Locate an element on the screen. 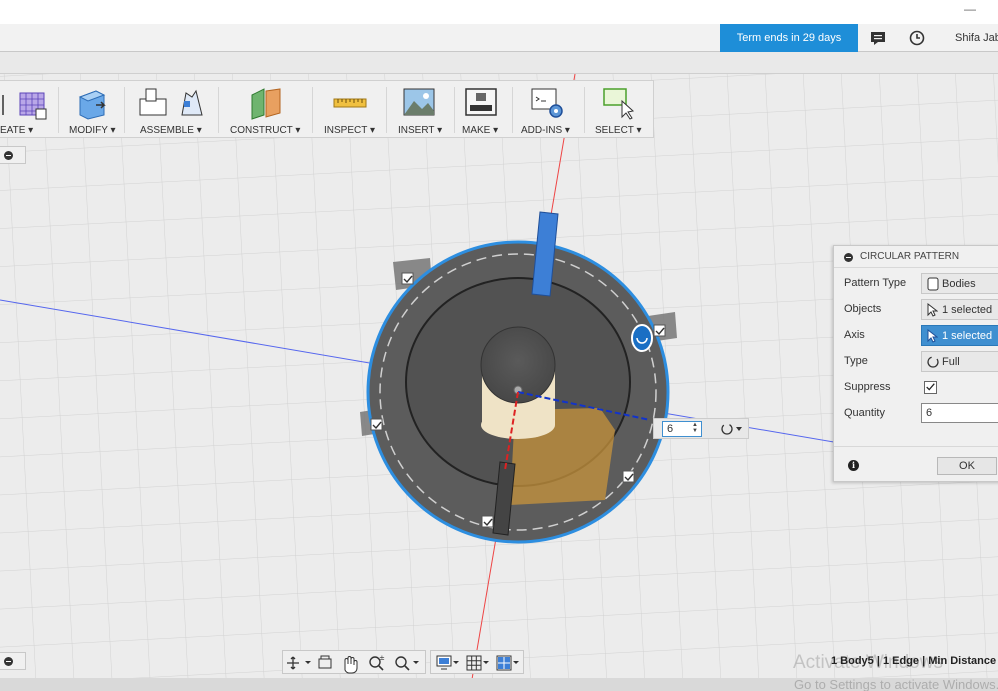 The height and width of the screenshot is (691, 998). full-rotation-icon is located at coordinates (933, 362).